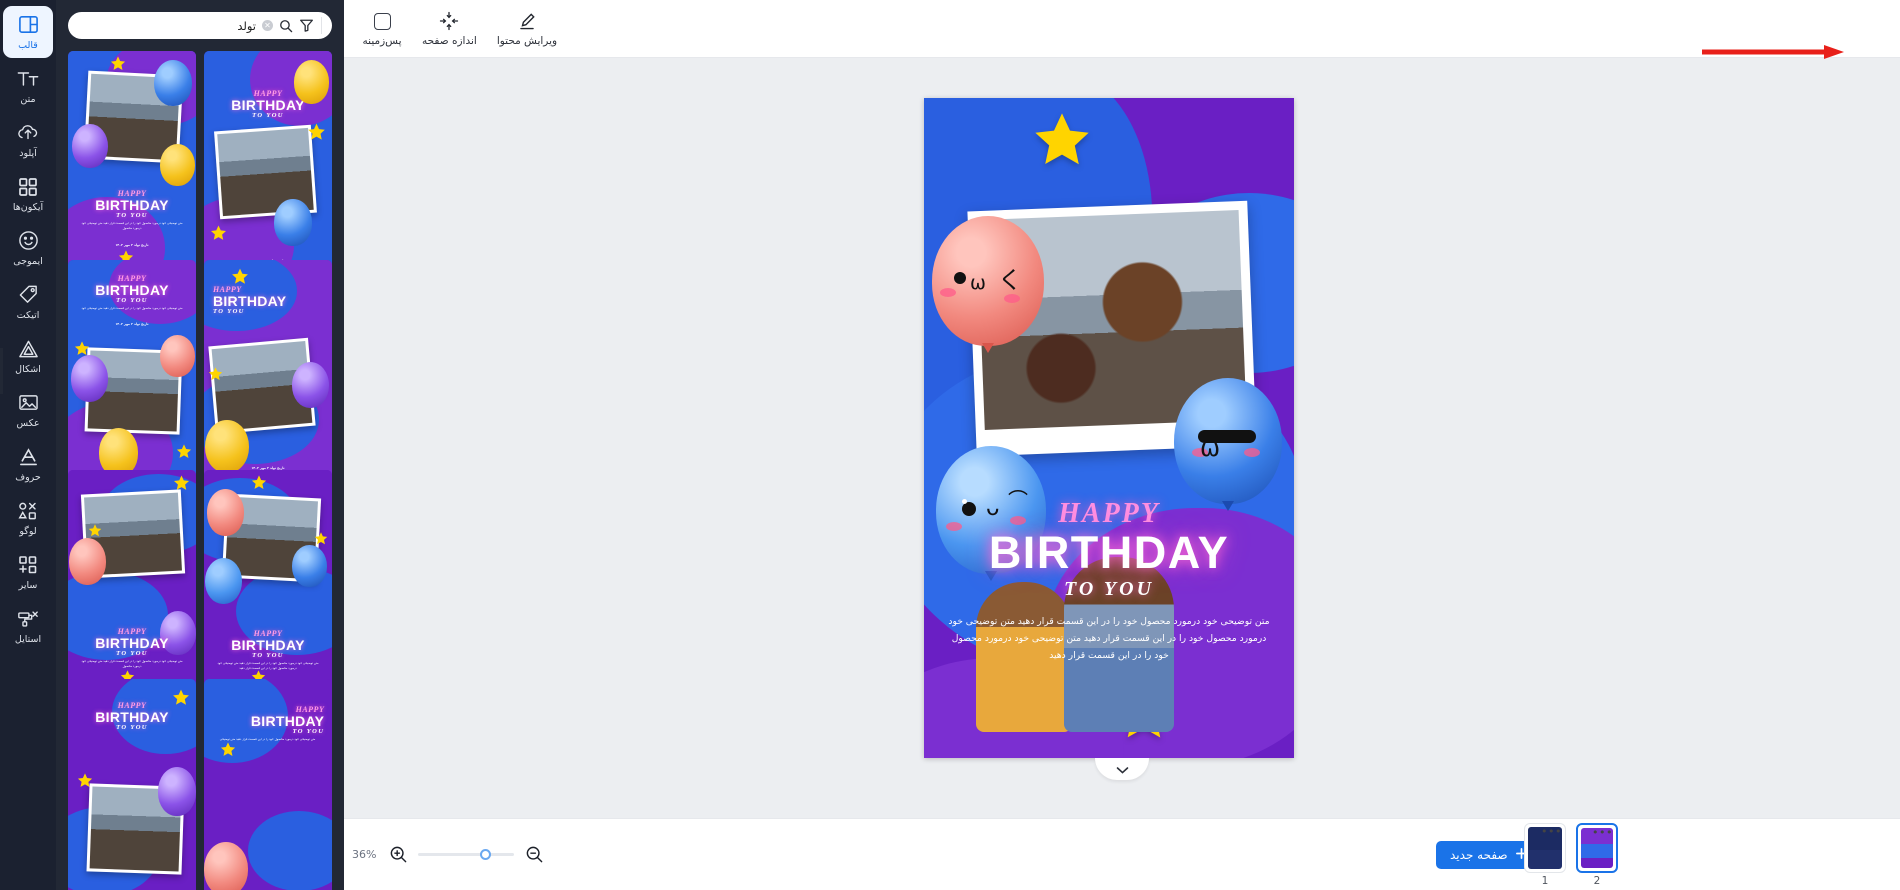  What do you see at coordinates (28, 565) in the screenshot?
I see `grid-plus-icon` at bounding box center [28, 565].